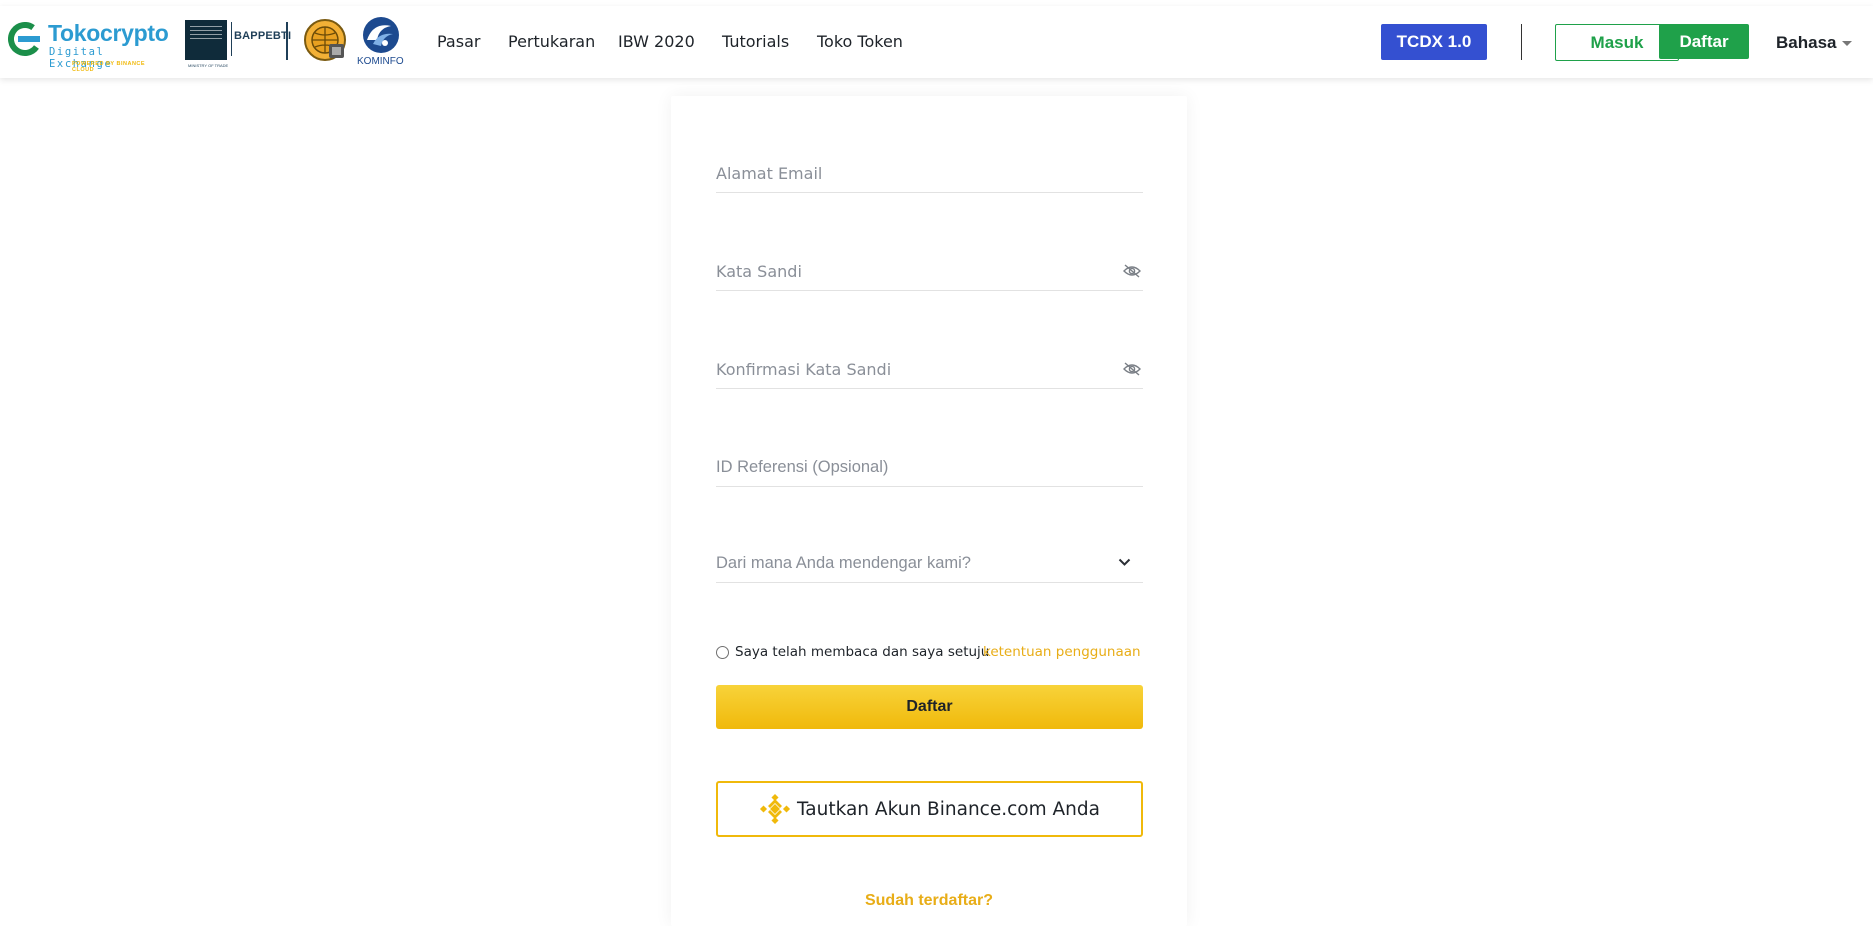 The width and height of the screenshot is (1873, 926). What do you see at coordinates (929, 270) in the screenshot?
I see `password-field: Kata Sandi` at bounding box center [929, 270].